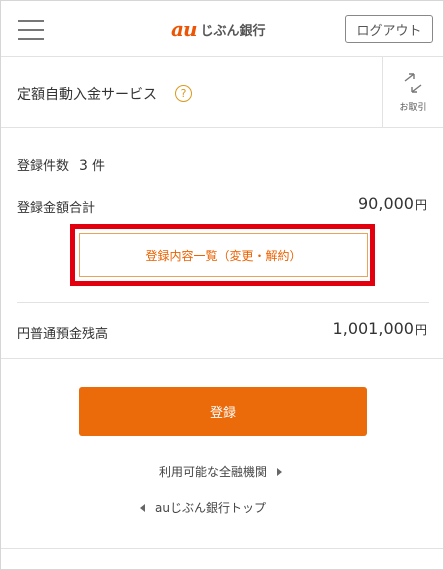  I want to click on page-title: 定額自動入金サービス, so click(87, 95).